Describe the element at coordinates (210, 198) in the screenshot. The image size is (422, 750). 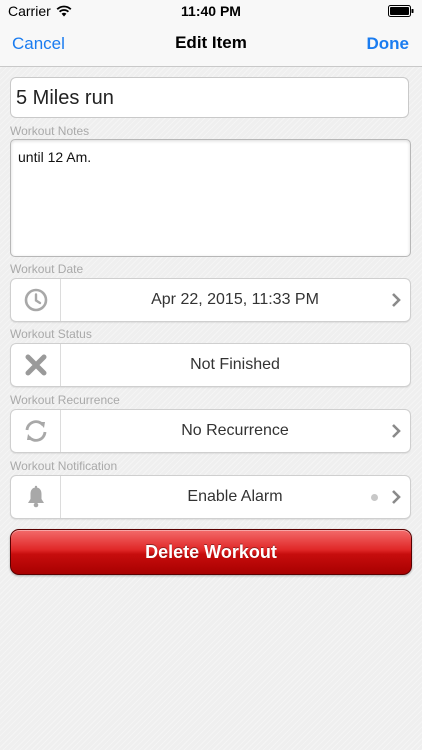
I see `workout-notes-textarea: until 12 Am.` at that location.